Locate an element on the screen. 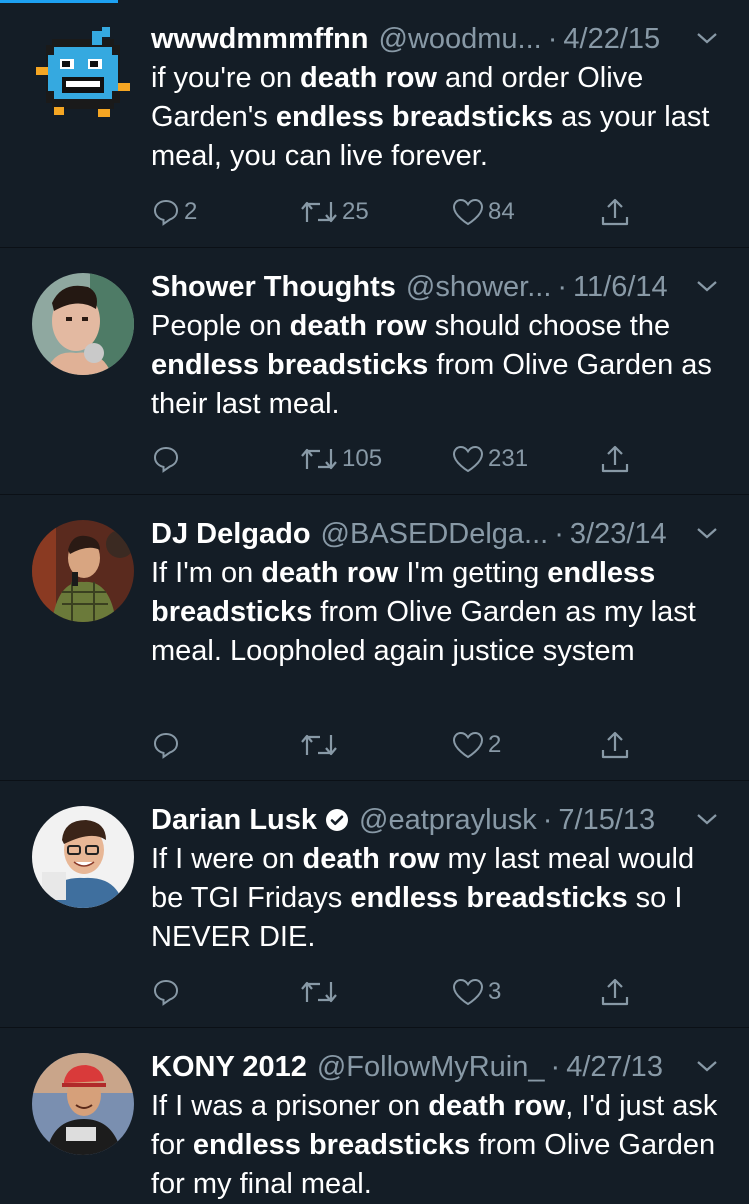 The height and width of the screenshot is (1204, 749). display-name: DJ Delgado is located at coordinates (231, 534).